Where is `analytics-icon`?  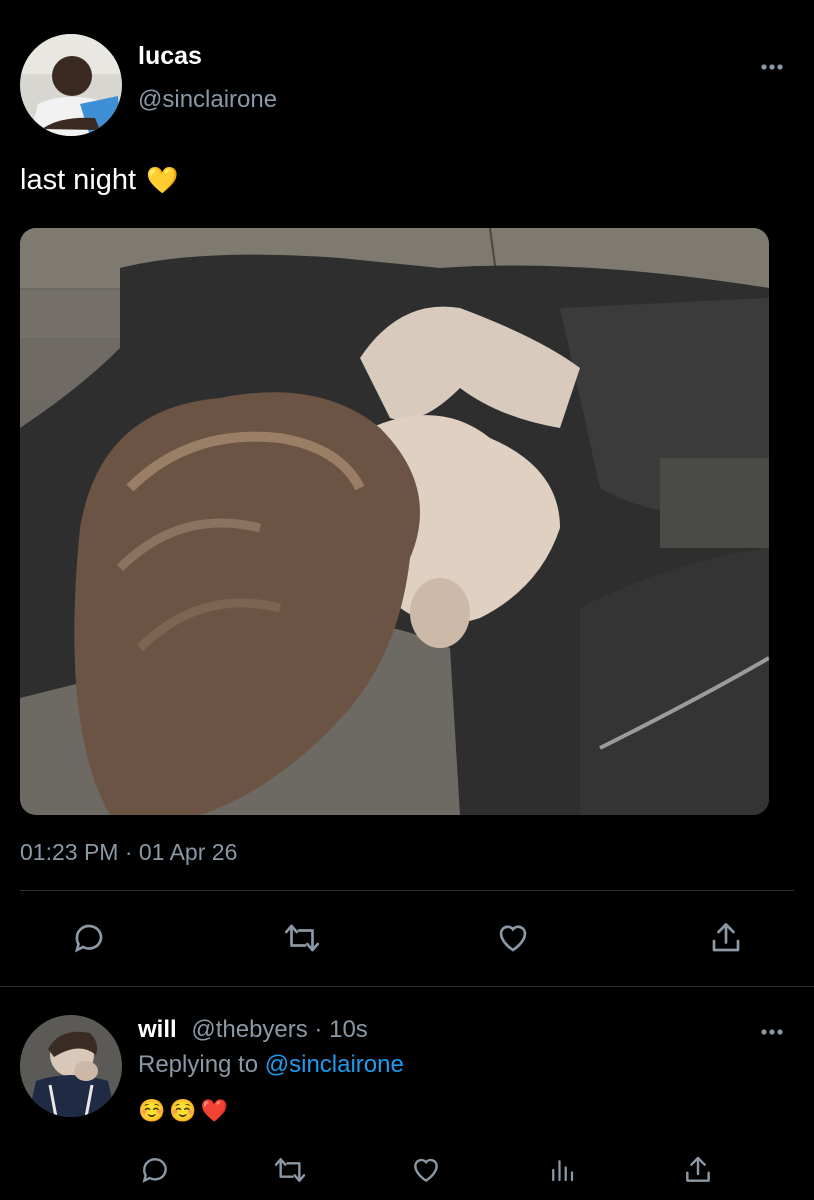
analytics-icon is located at coordinates (562, 1170).